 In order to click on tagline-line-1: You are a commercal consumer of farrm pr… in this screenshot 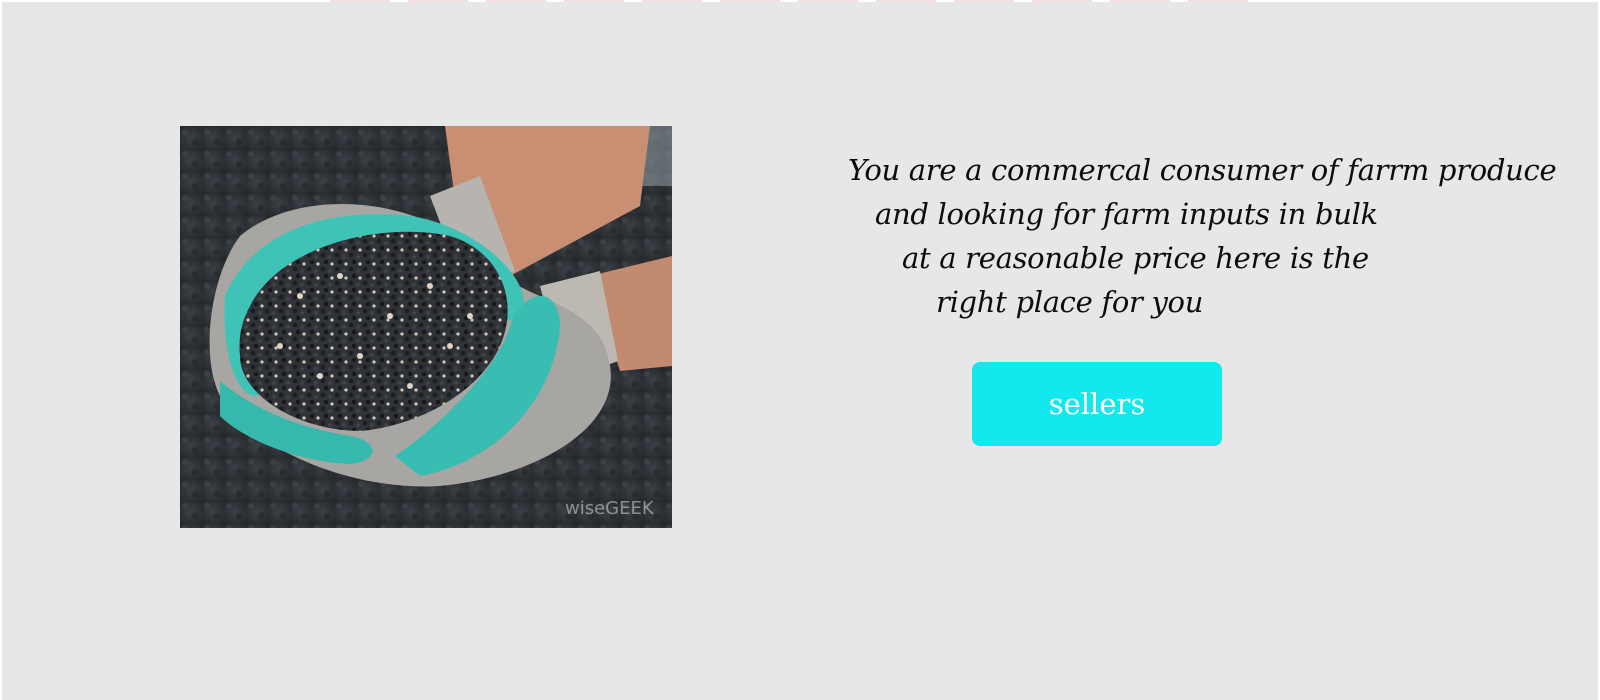, I will do `click(1202, 170)`.